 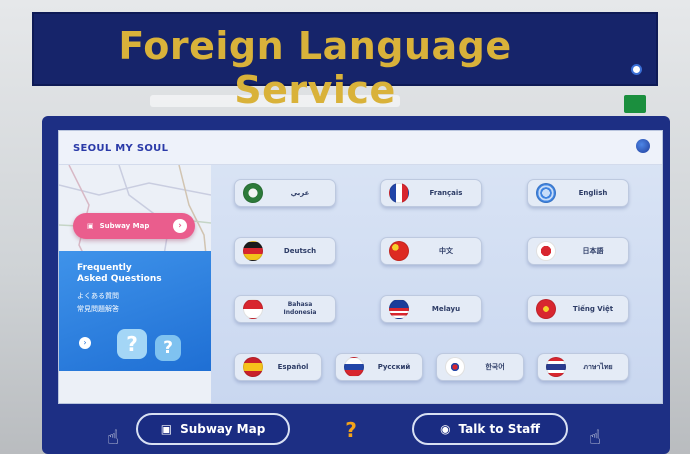 What do you see at coordinates (556, 367) in the screenshot?
I see `flag-thailand-icon` at bounding box center [556, 367].